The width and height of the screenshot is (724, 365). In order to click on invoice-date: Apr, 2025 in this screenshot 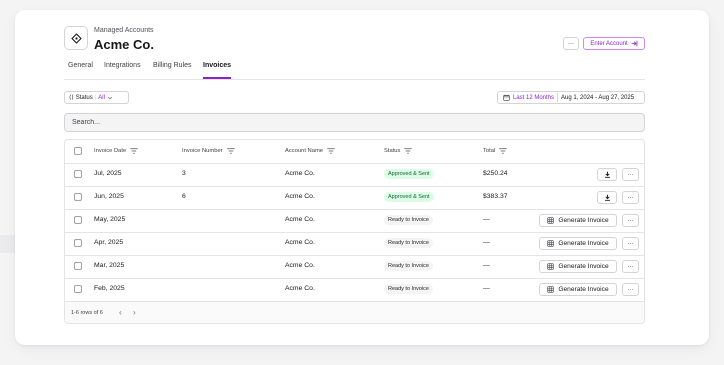, I will do `click(109, 242)`.